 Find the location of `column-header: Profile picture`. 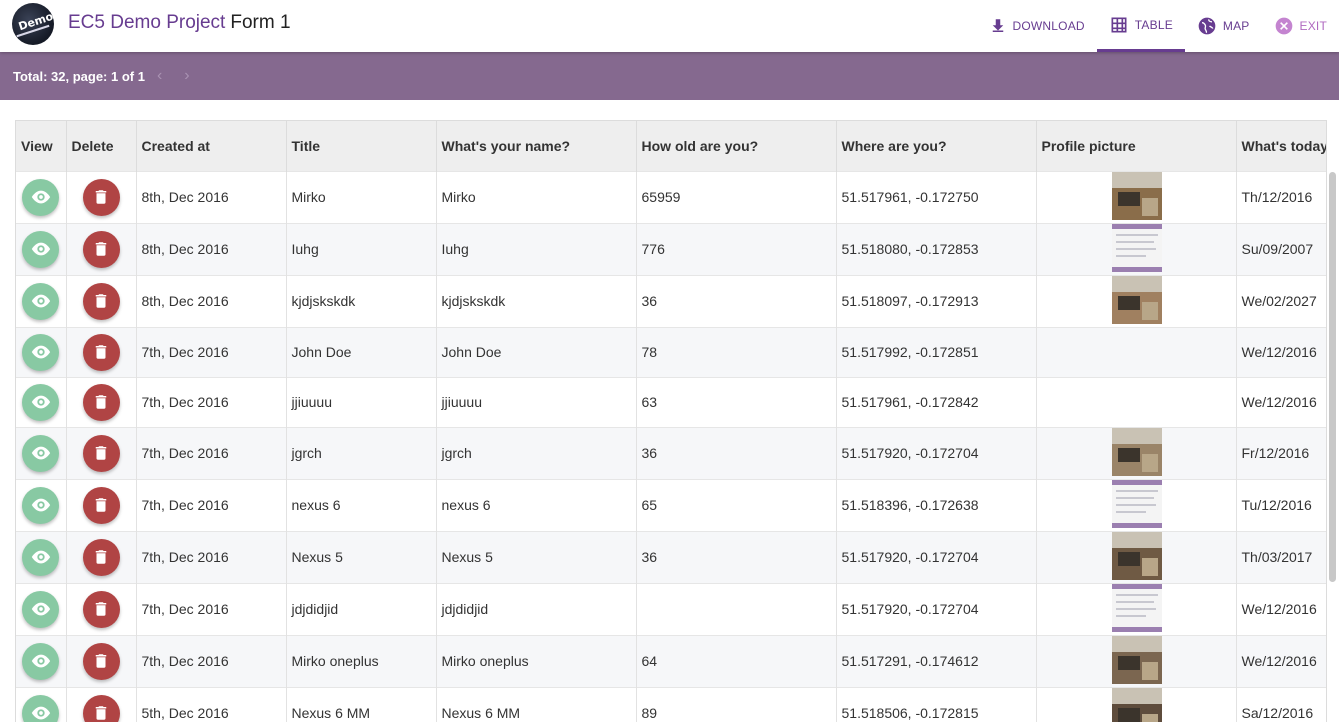

column-header: Profile picture is located at coordinates (1136, 146).